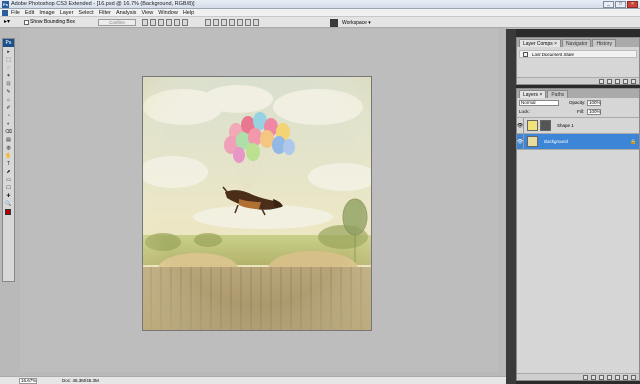 This screenshot has width=640, height=384. What do you see at coordinates (8, 139) in the screenshot?
I see `gradient-tool-icon: ▤` at bounding box center [8, 139].